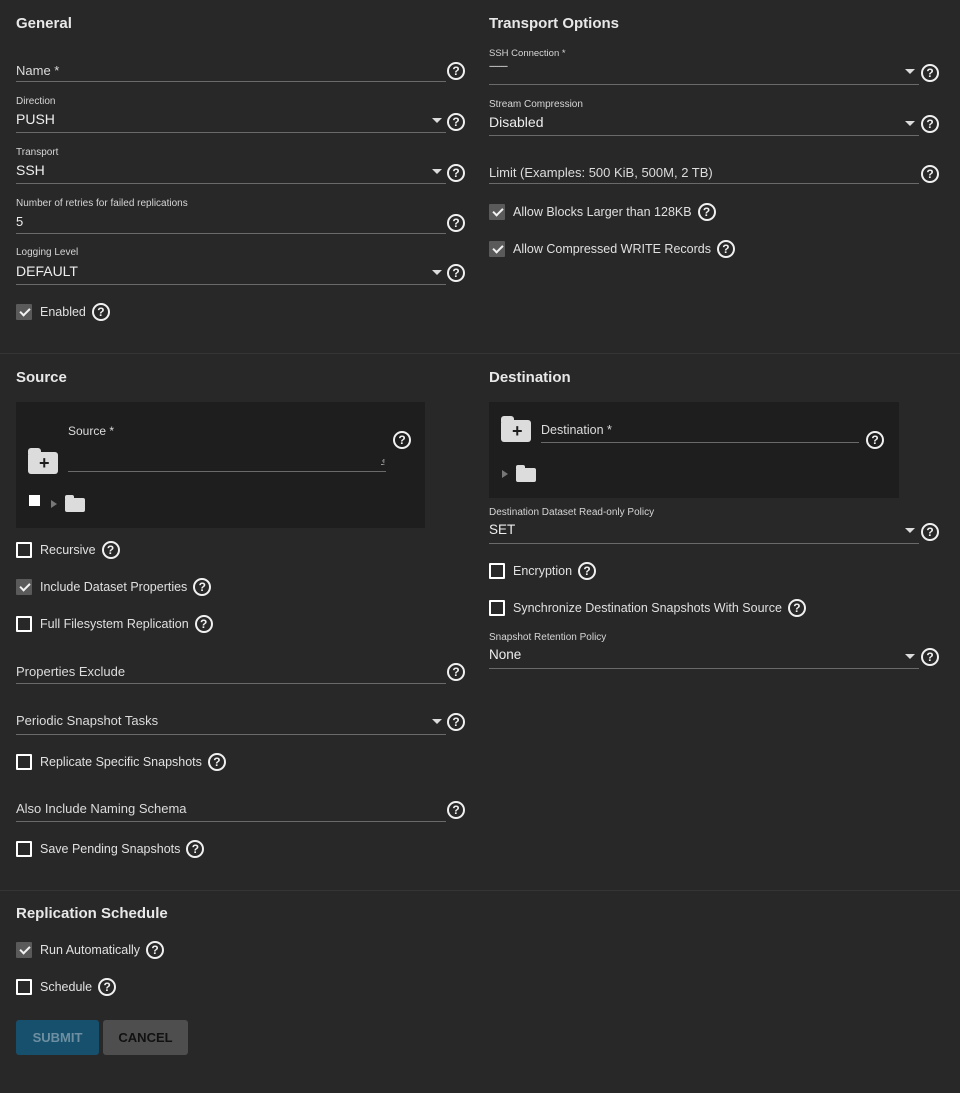 This screenshot has height=1093, width=960. Describe the element at coordinates (704, 174) in the screenshot. I see `limit-input: Limit (Examples: 500 KiB, 500M, 2 TB)` at that location.